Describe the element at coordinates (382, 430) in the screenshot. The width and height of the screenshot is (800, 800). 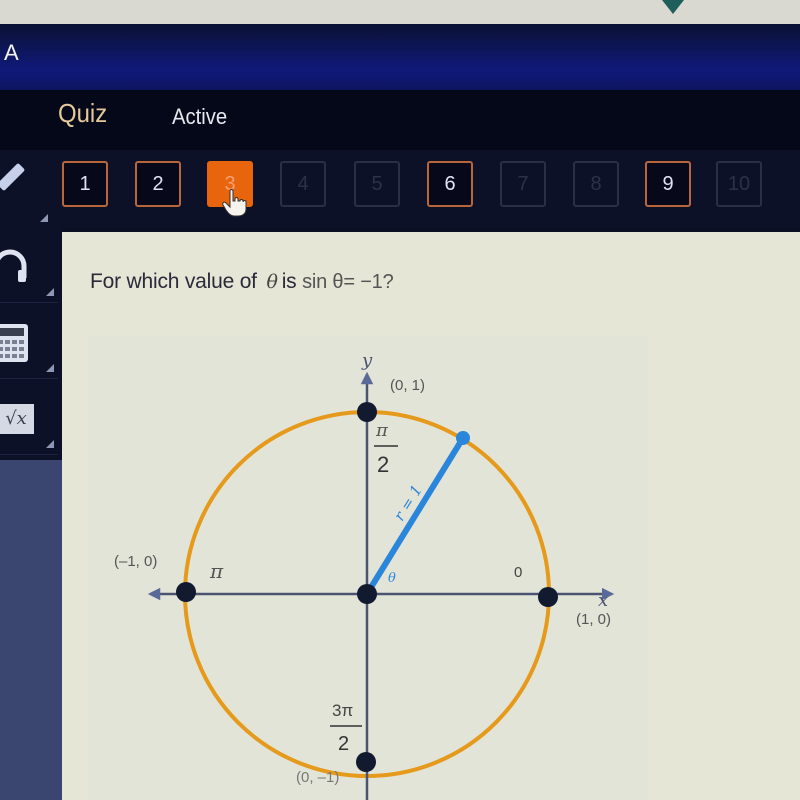
I see `angle-top-numerator: π` at that location.